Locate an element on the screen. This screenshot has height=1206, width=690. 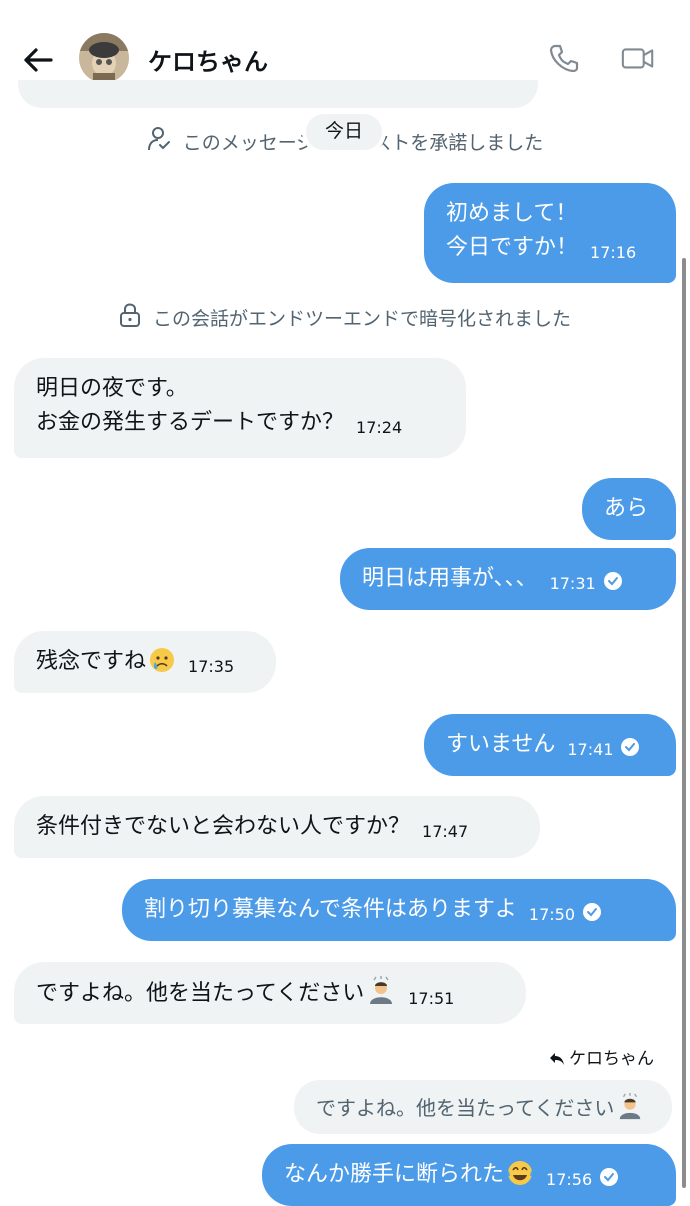
tears-of-joy-icon is located at coordinates (520, 1178).